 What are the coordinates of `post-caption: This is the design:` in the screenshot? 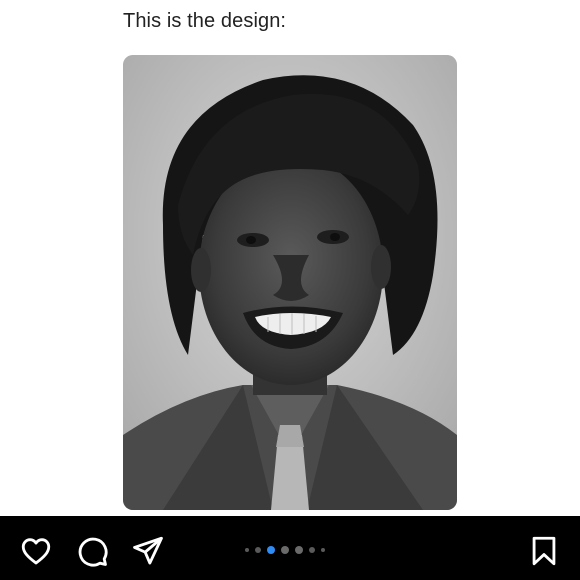 It's located at (205, 21).